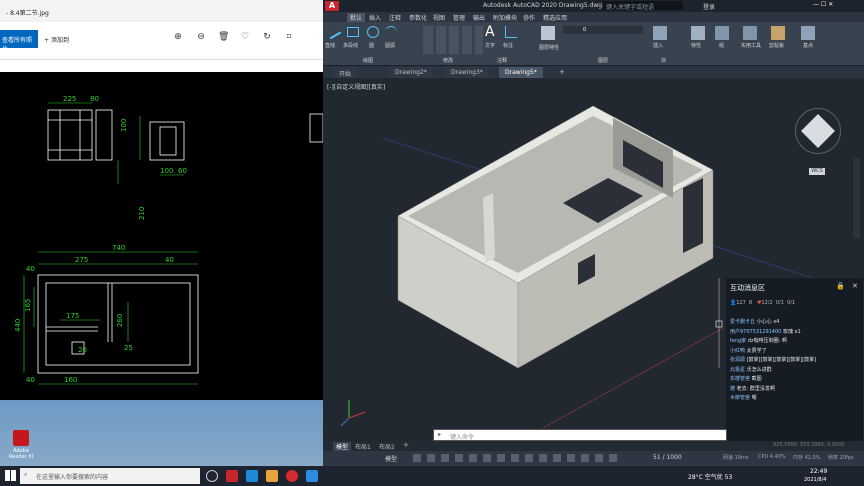 This screenshot has width=864, height=486. Describe the element at coordinates (201, 37) in the screenshot. I see `zoom-out-icon: ⊖` at that location.